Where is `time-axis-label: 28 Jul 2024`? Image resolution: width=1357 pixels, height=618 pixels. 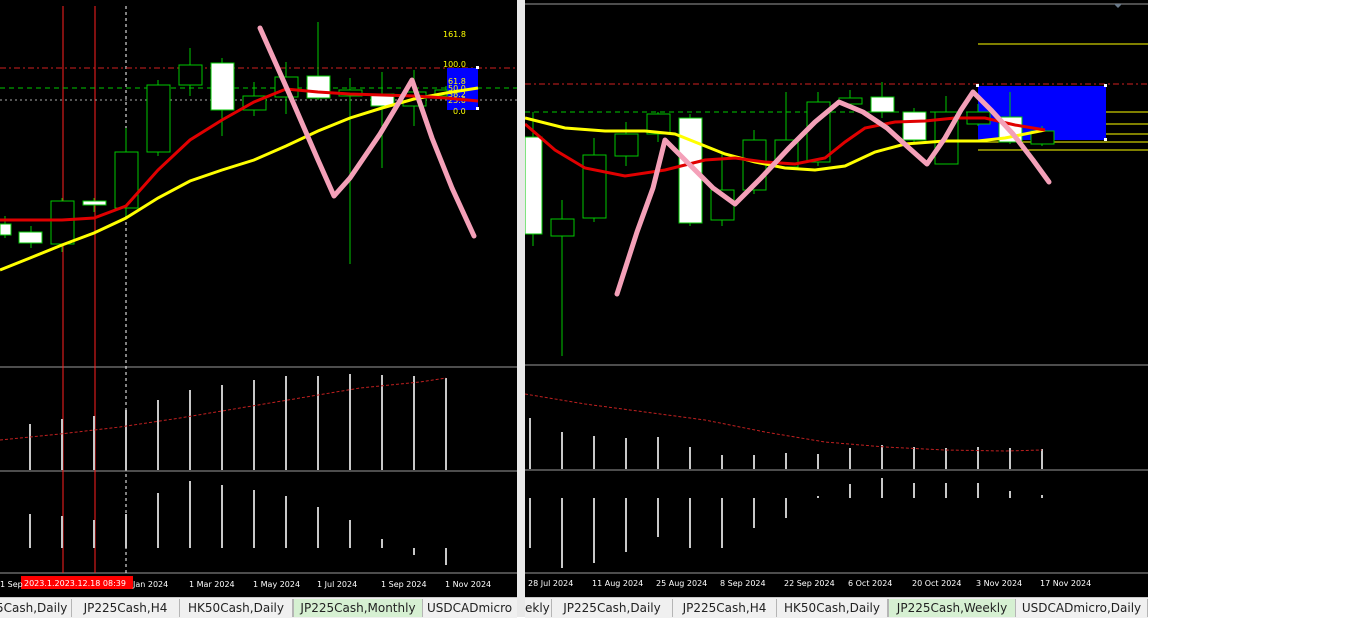 time-axis-label: 28 Jul 2024 is located at coordinates (550, 583).